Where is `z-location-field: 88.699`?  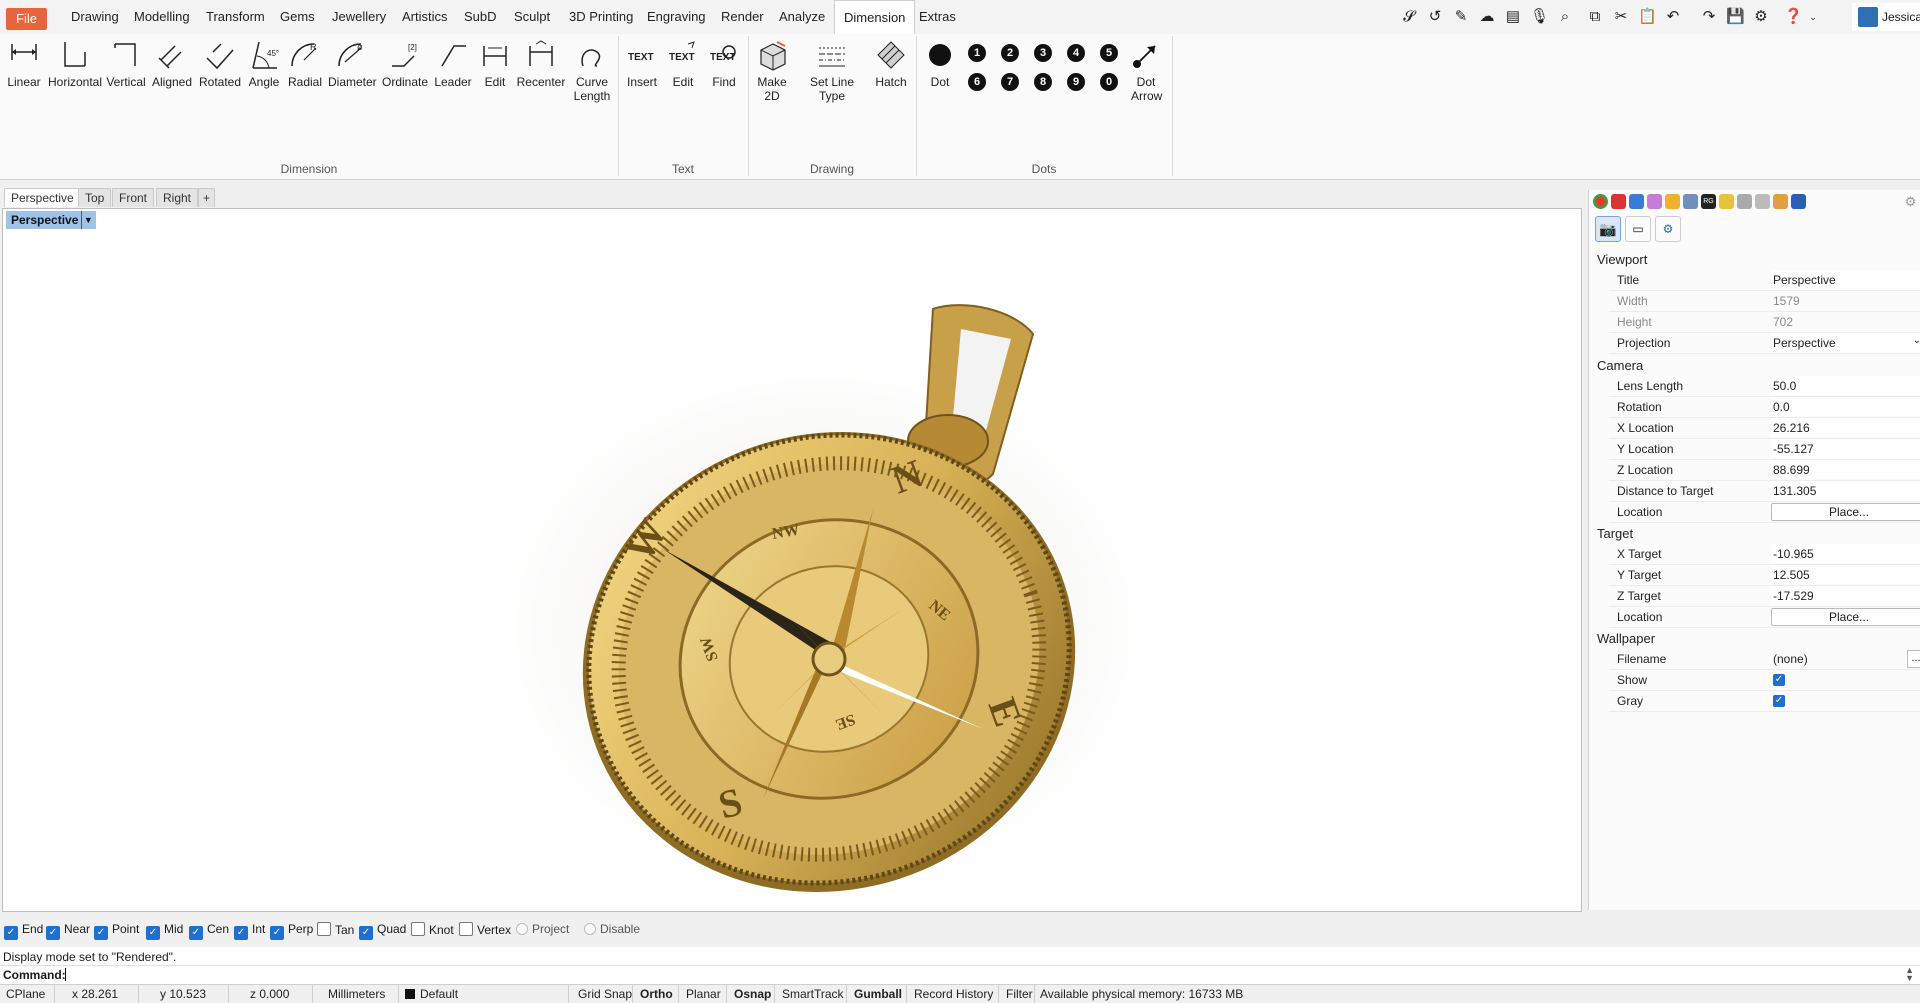
z-location-field: 88.699 is located at coordinates (1845, 469).